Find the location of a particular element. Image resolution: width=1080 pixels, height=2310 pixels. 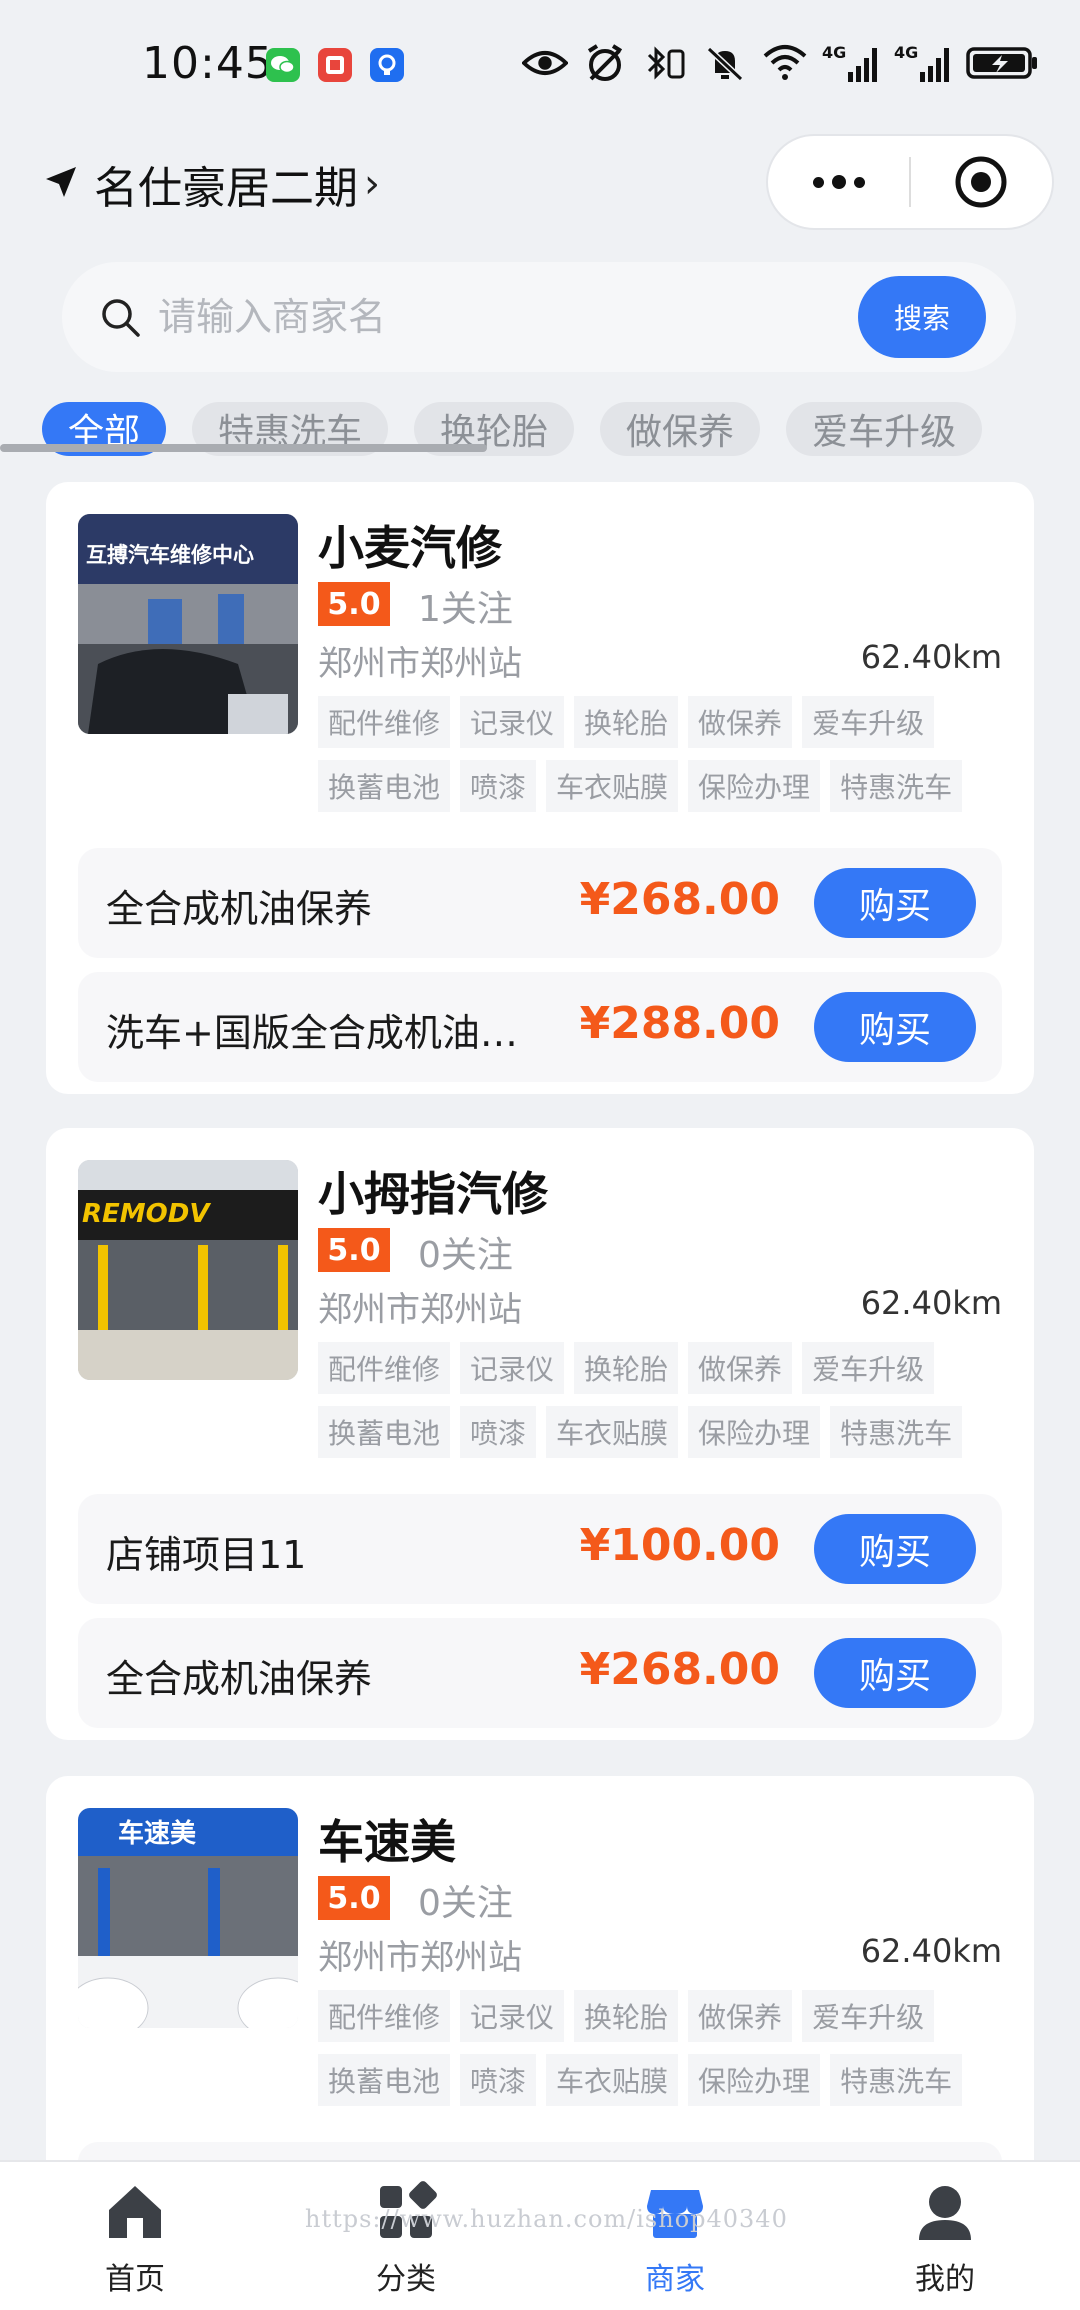

store-name: 车速美 is located at coordinates (387, 1839).